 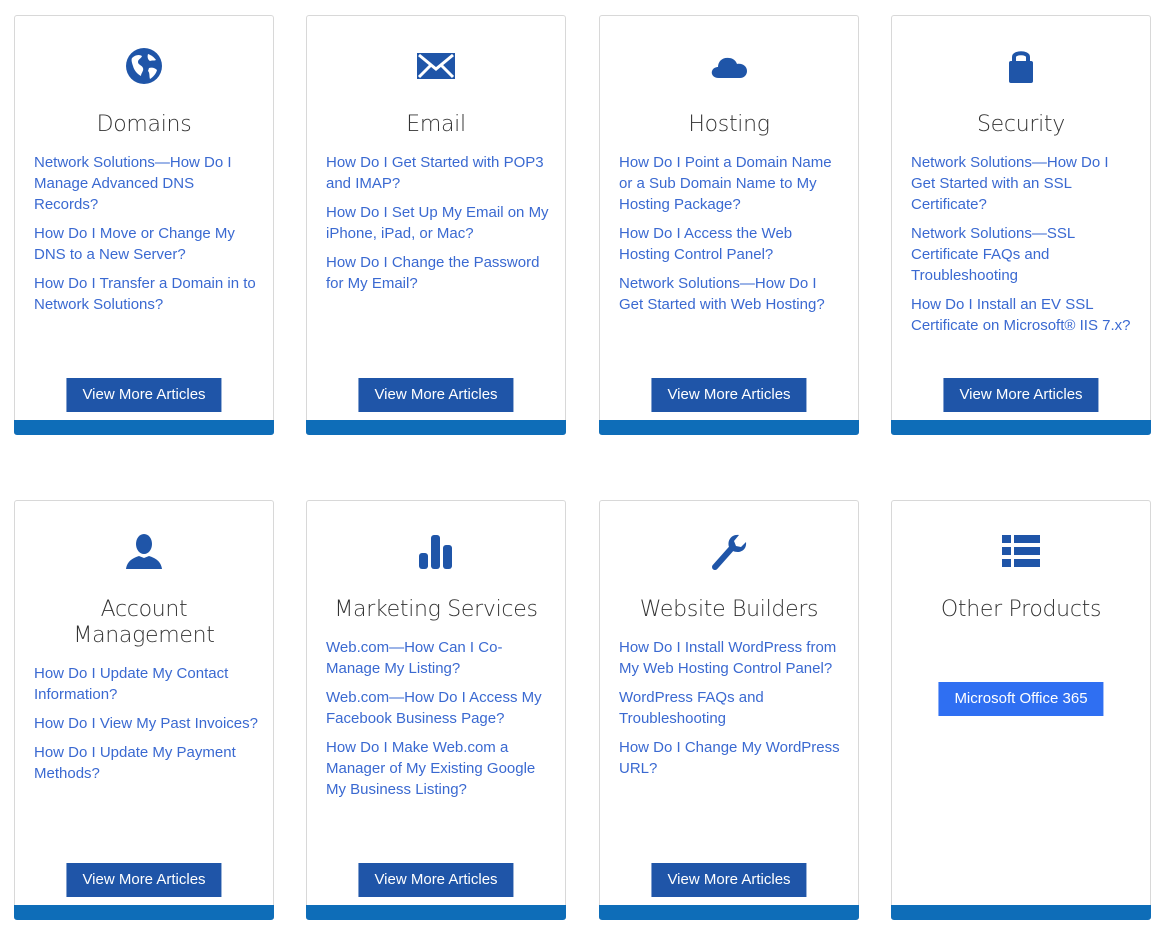 What do you see at coordinates (144, 66) in the screenshot?
I see `globe-icon` at bounding box center [144, 66].